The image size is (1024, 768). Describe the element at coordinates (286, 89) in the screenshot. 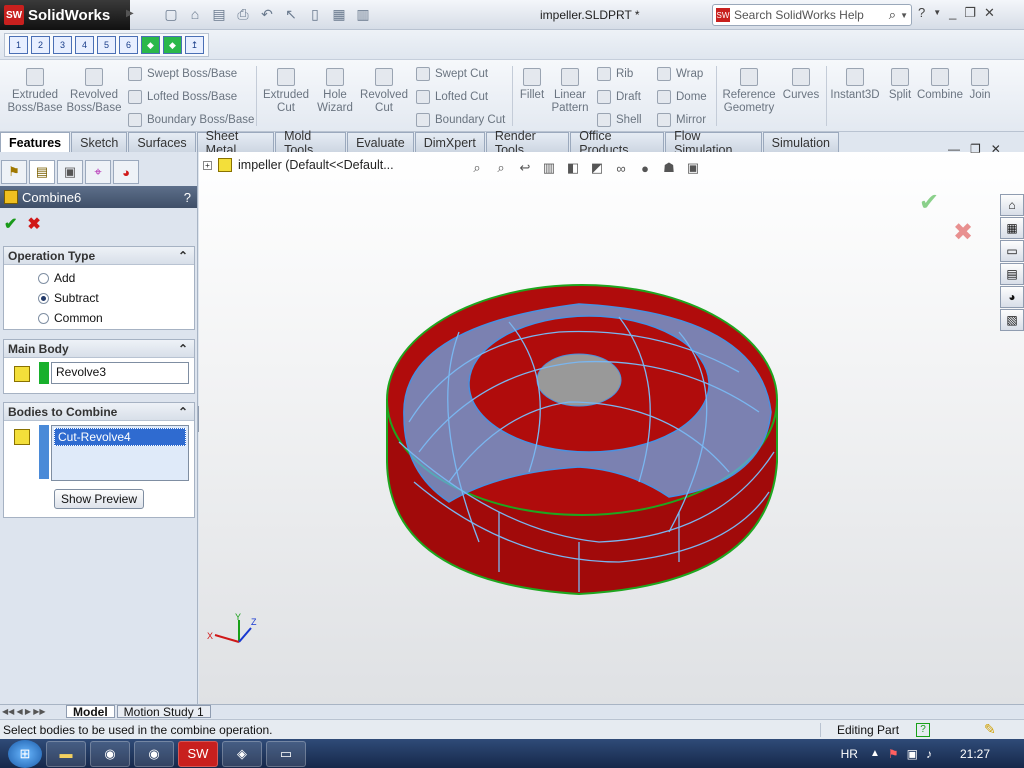

I see `extruded-cut-button: Extruded Cut` at that location.